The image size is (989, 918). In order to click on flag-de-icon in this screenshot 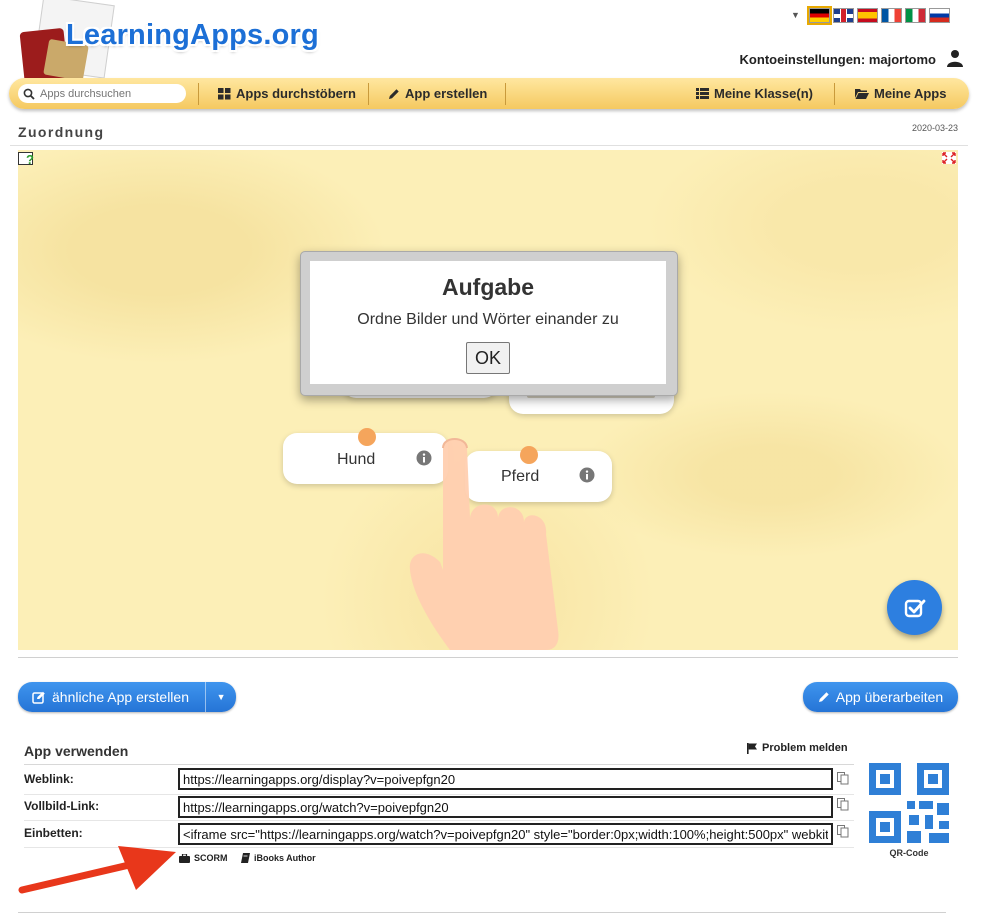, I will do `click(819, 15)`.